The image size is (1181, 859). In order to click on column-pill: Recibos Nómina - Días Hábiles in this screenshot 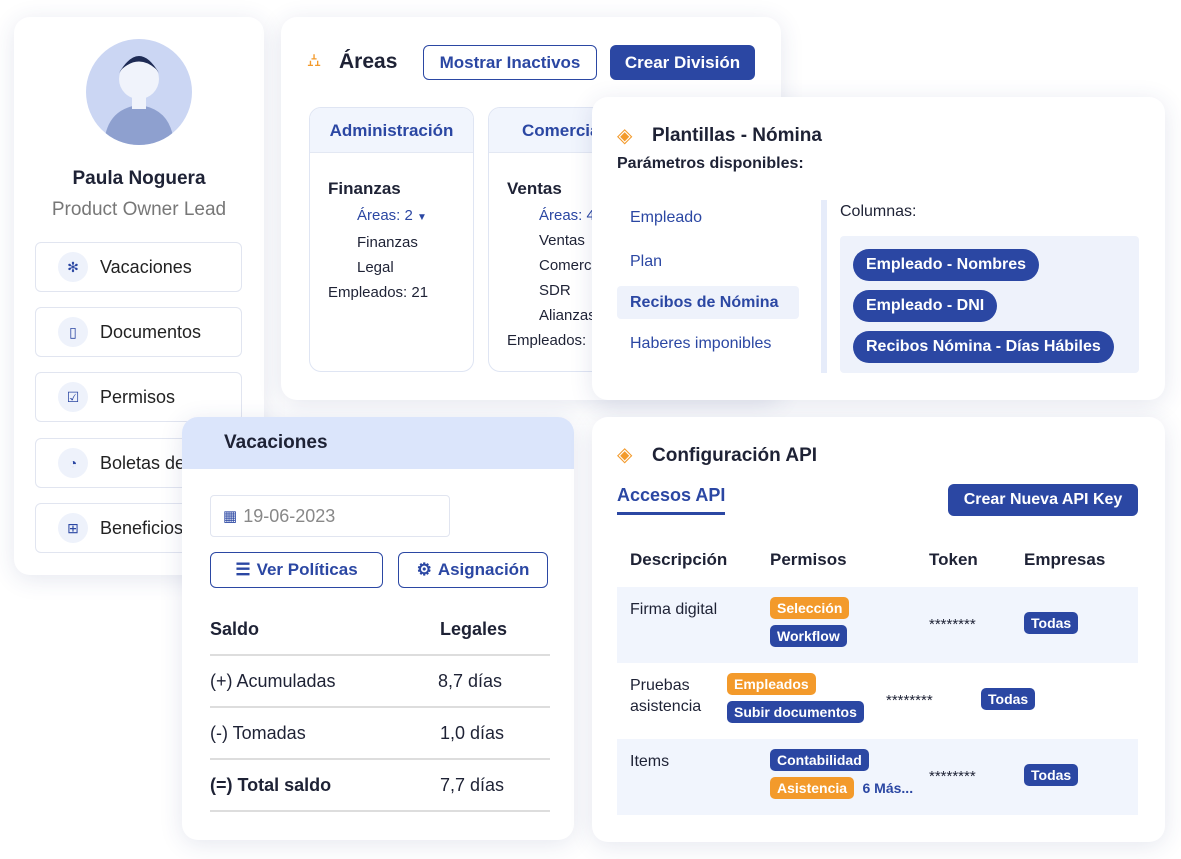, I will do `click(983, 347)`.